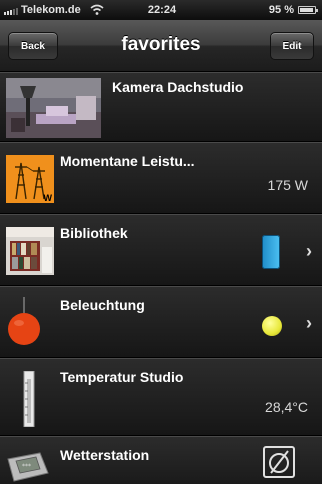 The width and height of the screenshot is (322, 484). I want to click on row-title: Bibliothek, so click(94, 233).